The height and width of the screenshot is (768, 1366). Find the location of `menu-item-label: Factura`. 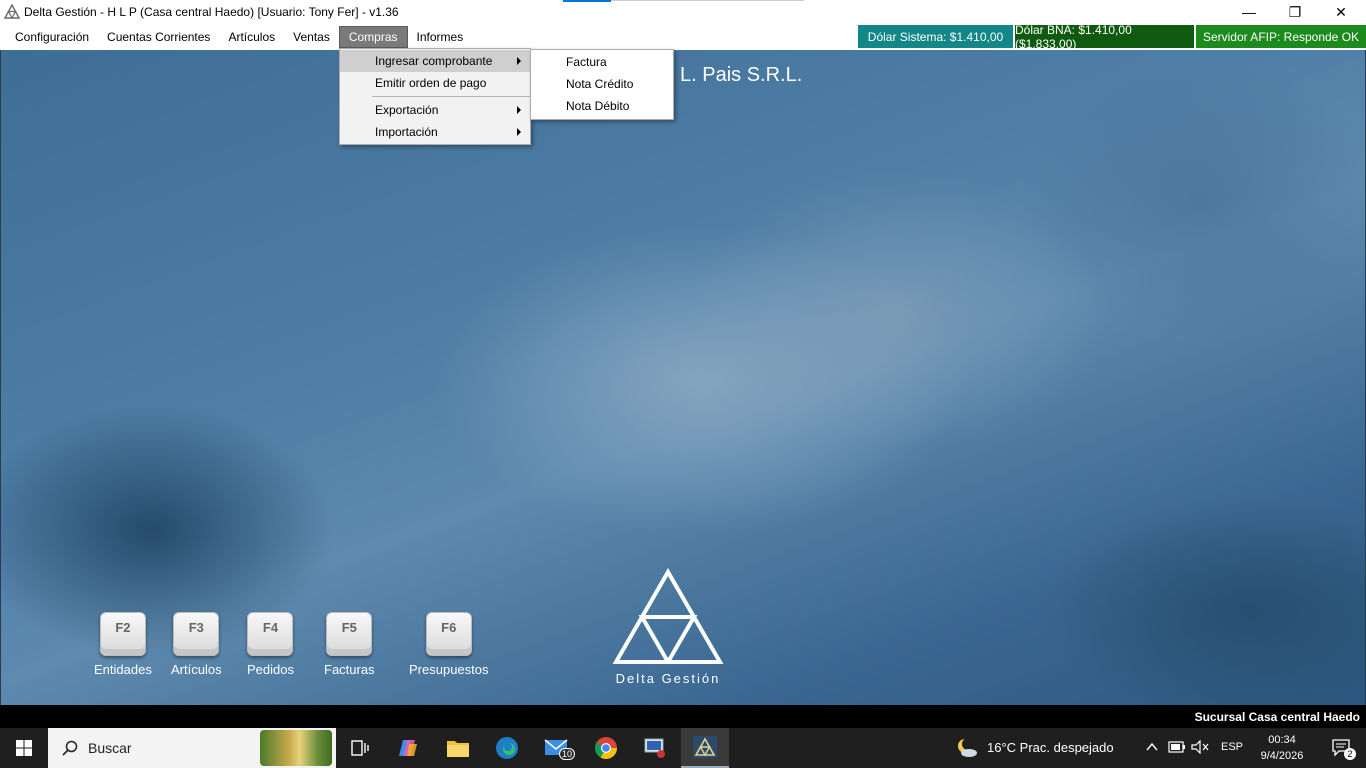

menu-item-label: Factura is located at coordinates (586, 62).